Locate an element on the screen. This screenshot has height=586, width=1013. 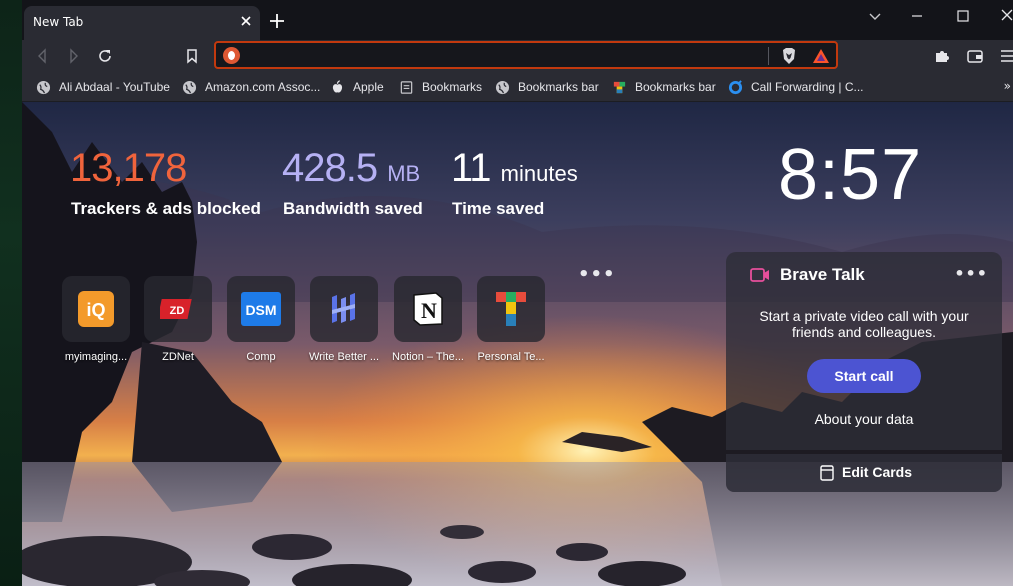
dsm-icon: DSM is located at coordinates (261, 309).